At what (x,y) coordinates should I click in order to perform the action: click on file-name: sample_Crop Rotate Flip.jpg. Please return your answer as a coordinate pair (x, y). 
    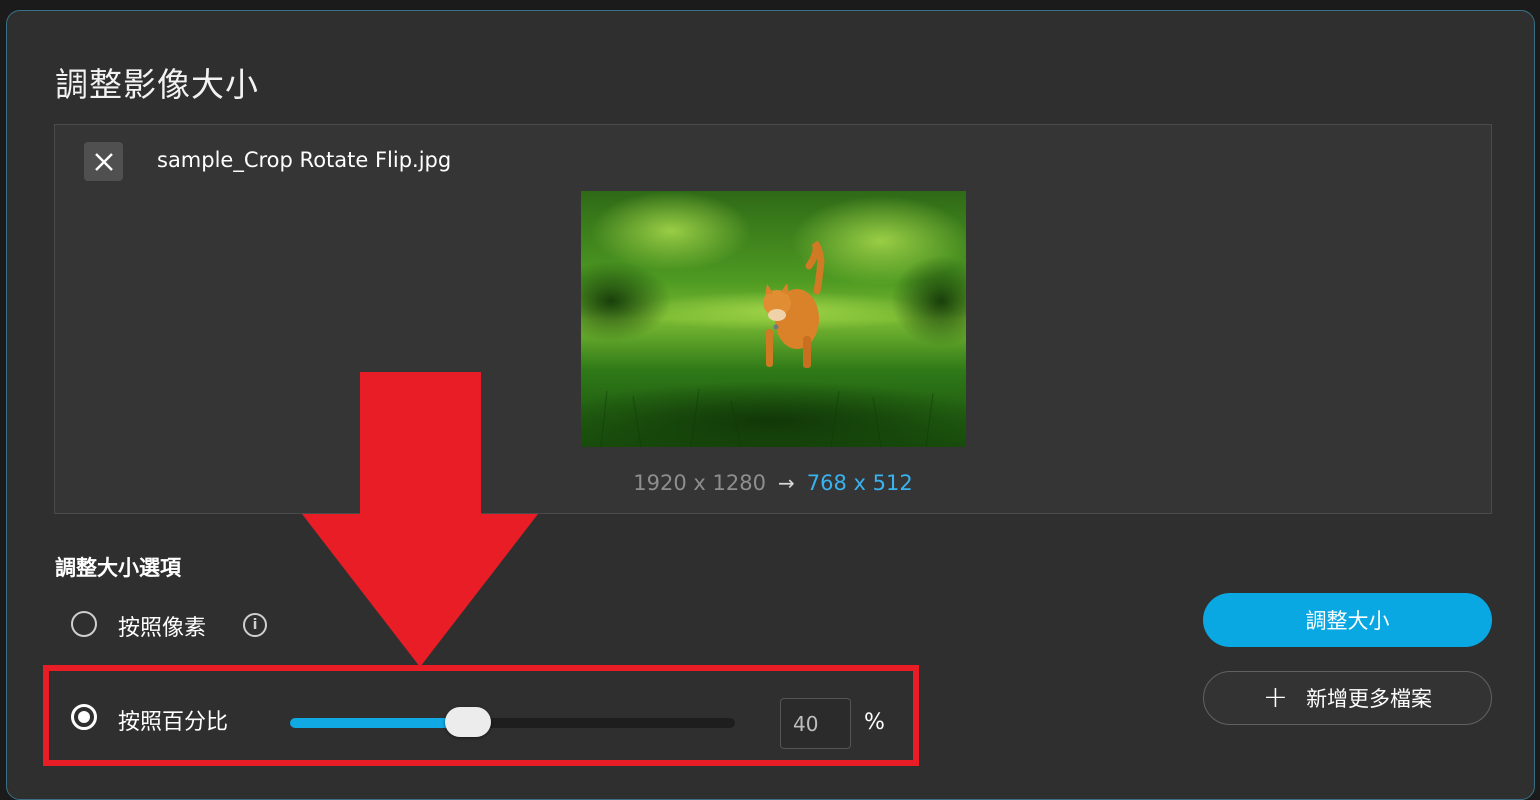
    Looking at the image, I should click on (304, 160).